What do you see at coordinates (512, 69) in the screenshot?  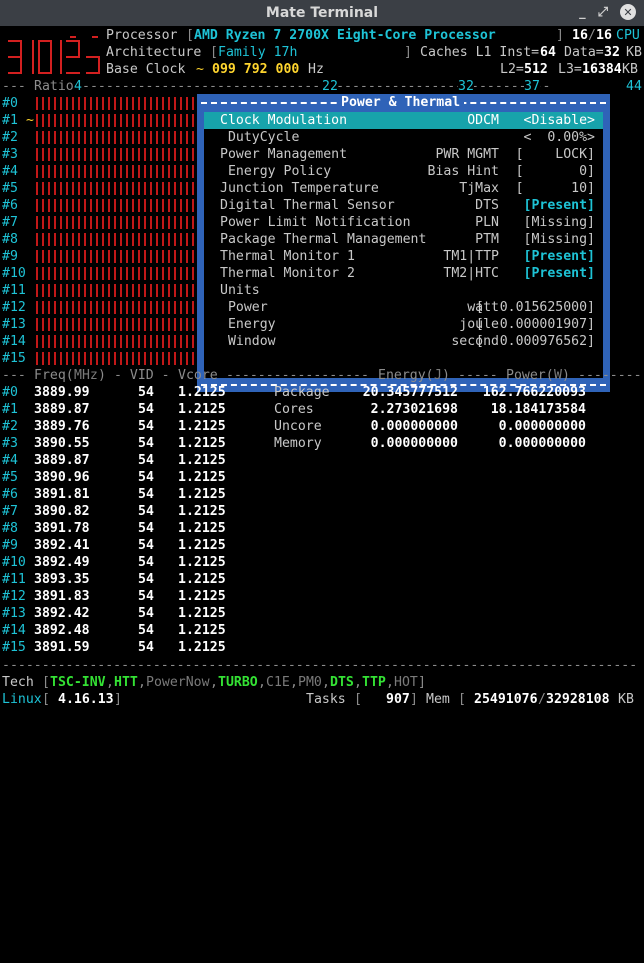 I see `l2-label: L2=` at bounding box center [512, 69].